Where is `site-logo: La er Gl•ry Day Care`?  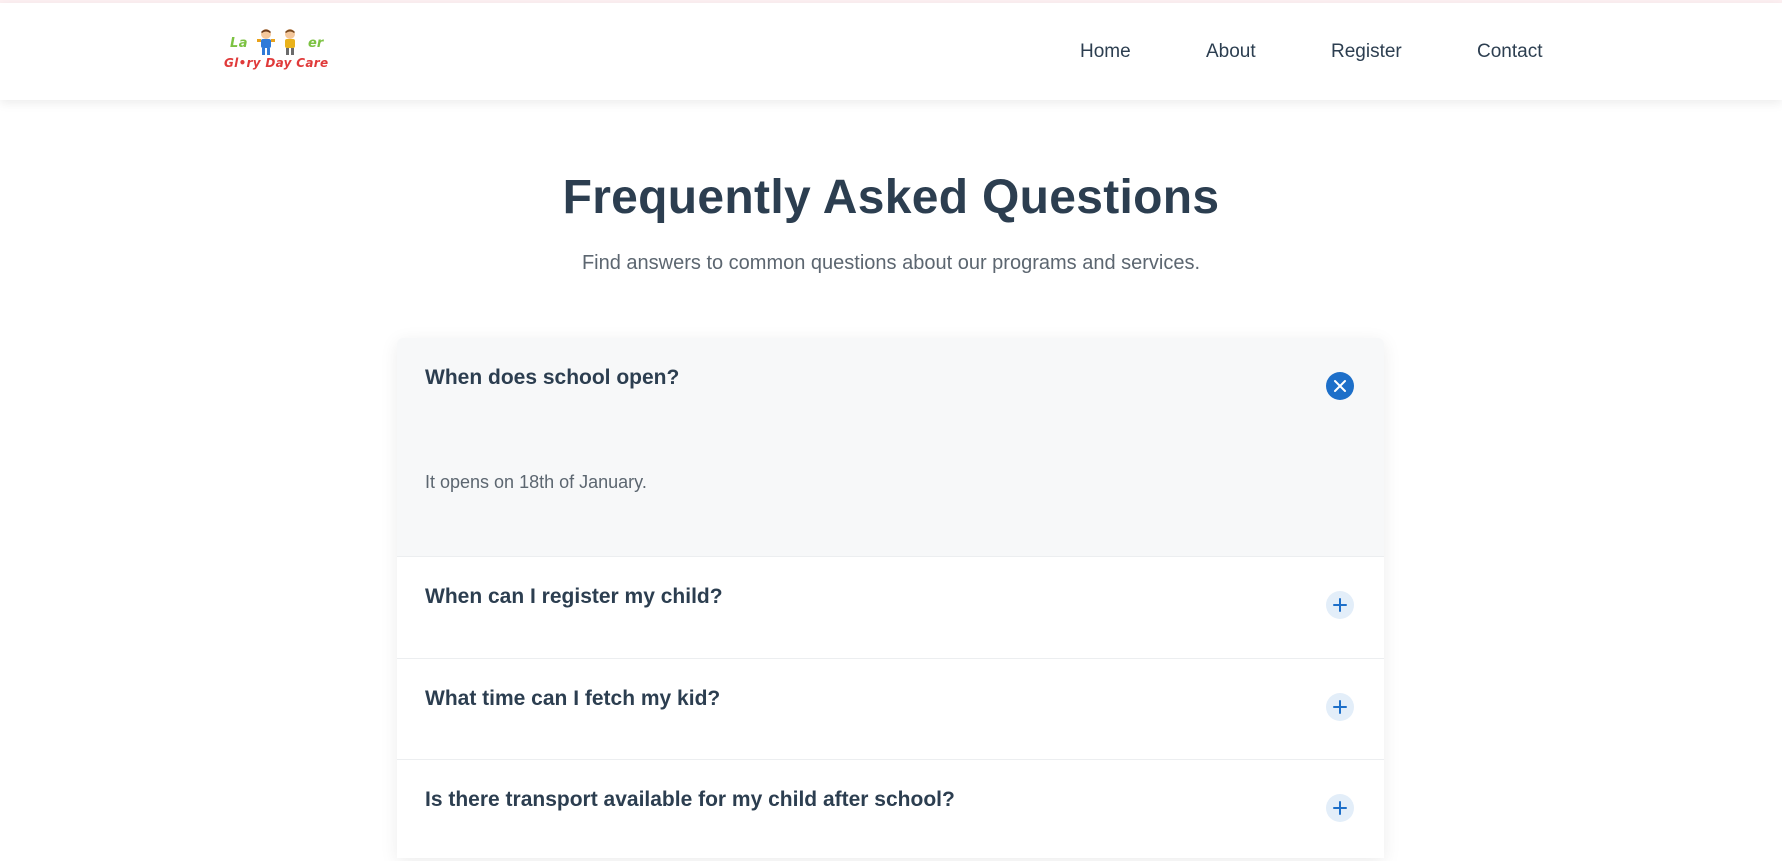 site-logo: La er Gl•ry Day Care is located at coordinates (280, 50).